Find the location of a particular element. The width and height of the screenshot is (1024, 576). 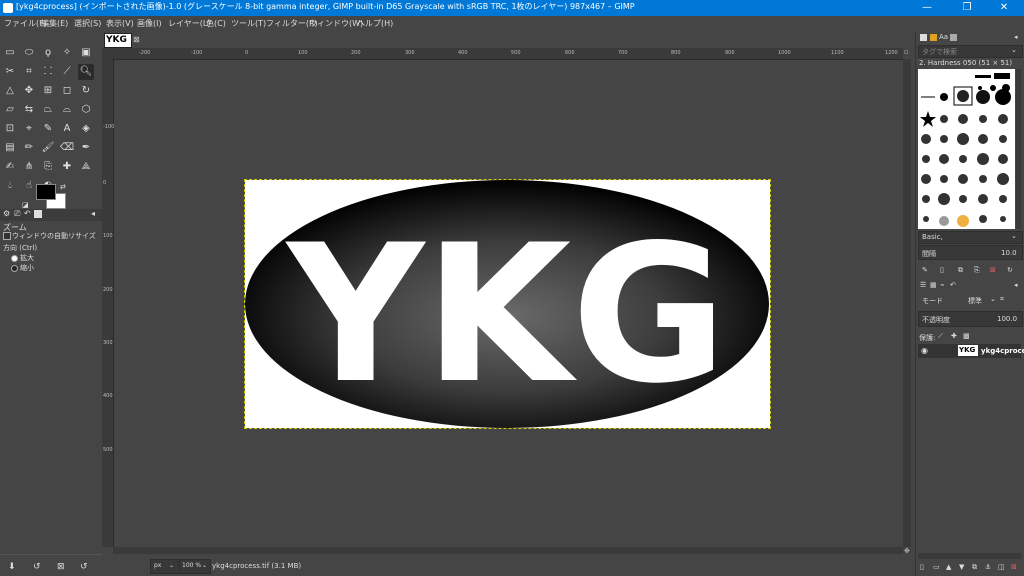

clone-icon: ⎘ is located at coordinates (48, 167).